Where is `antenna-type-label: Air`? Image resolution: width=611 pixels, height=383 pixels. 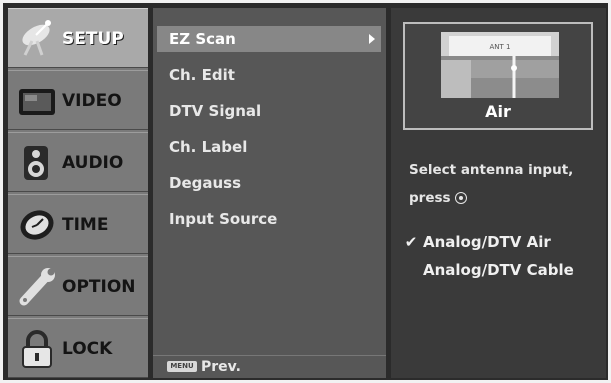 antenna-type-label: Air is located at coordinates (498, 111).